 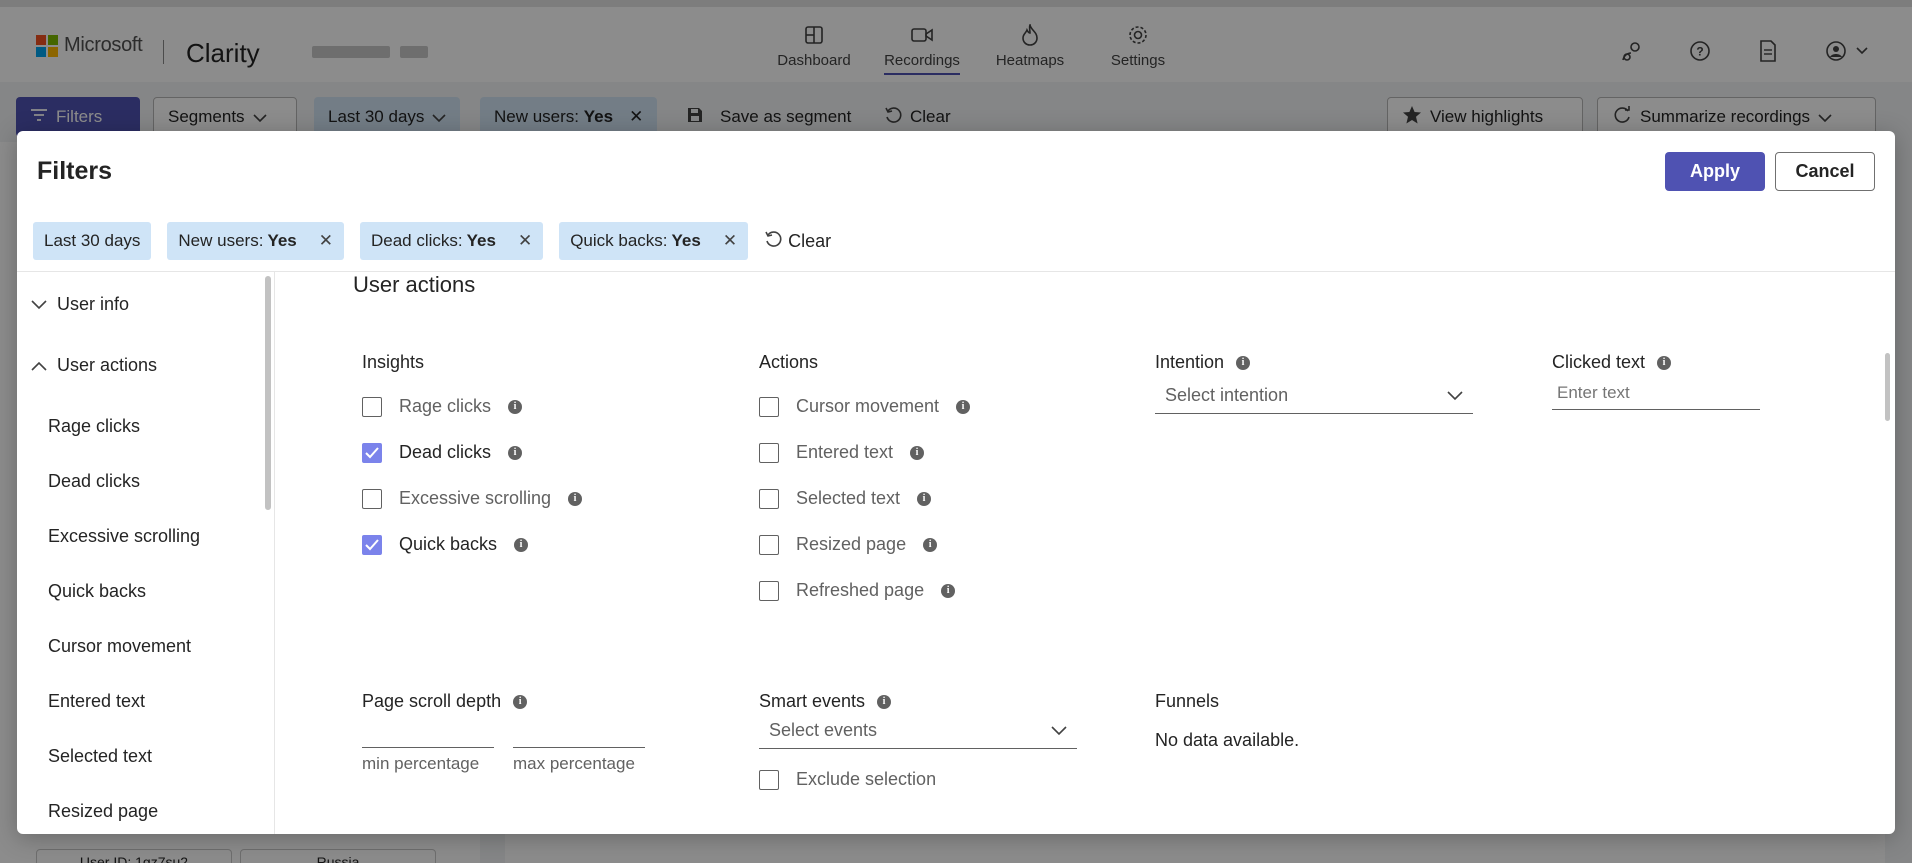 What do you see at coordinates (866, 779) in the screenshot?
I see `option-label: Exclude selection` at bounding box center [866, 779].